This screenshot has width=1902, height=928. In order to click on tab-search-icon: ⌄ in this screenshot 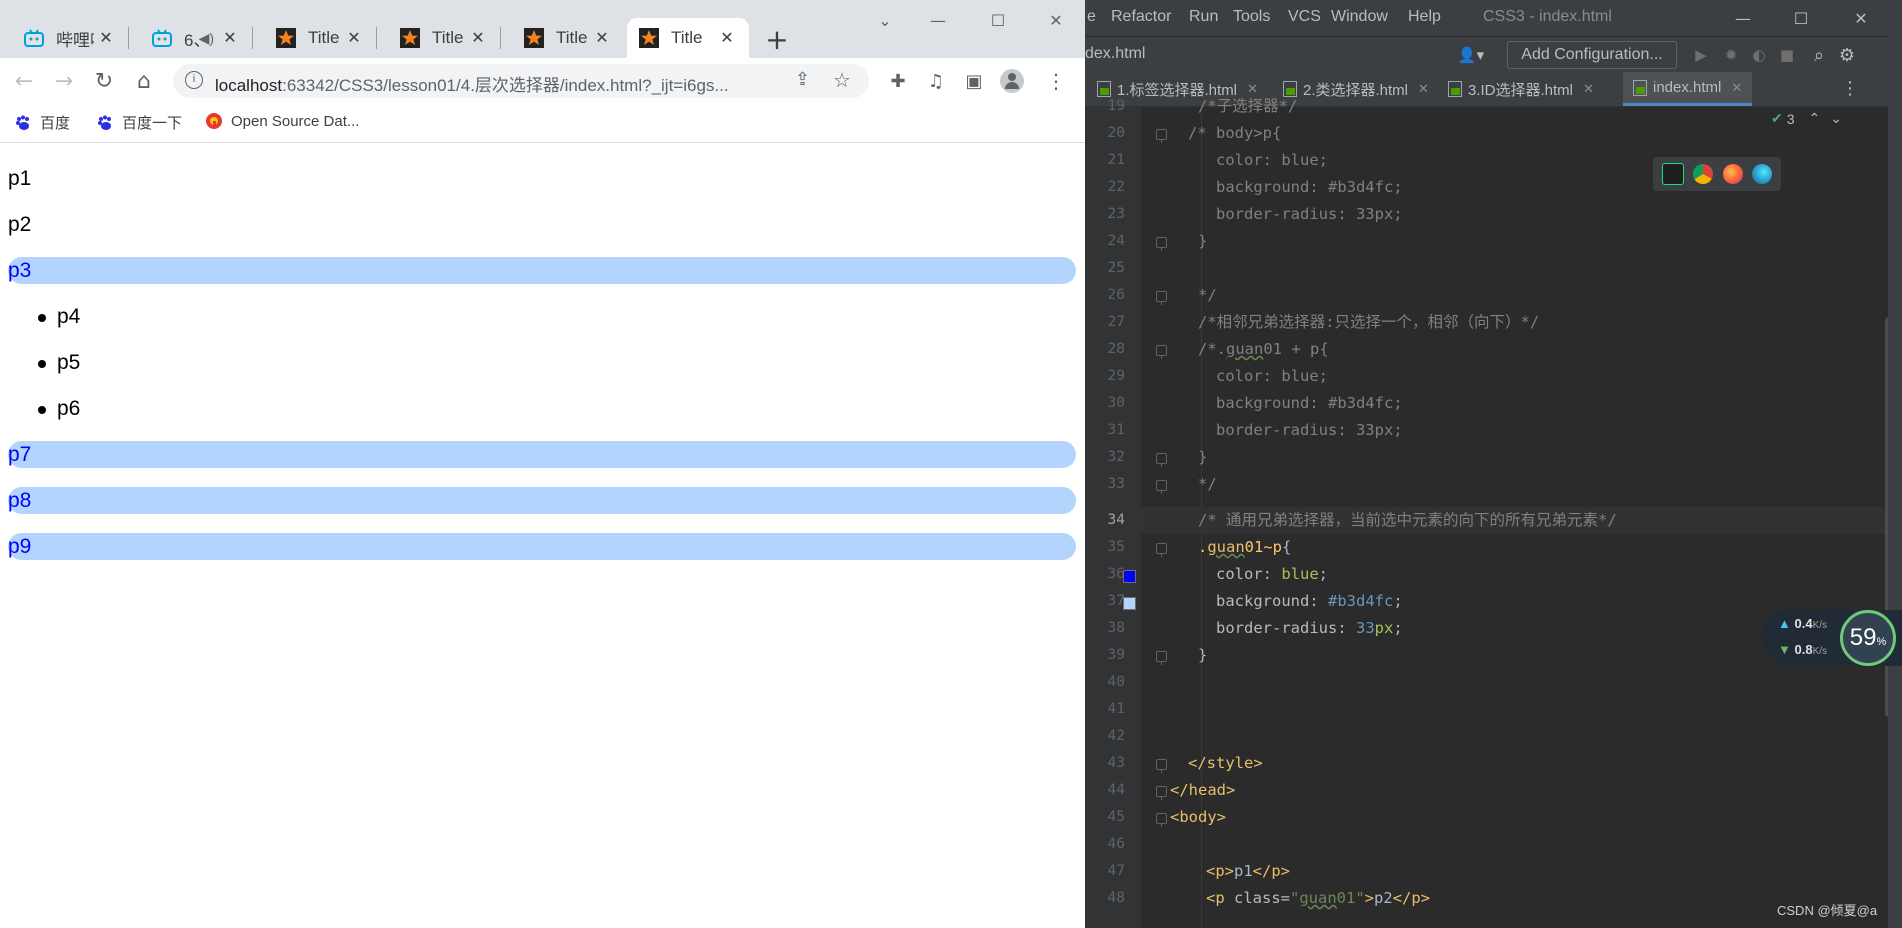, I will do `click(885, 20)`.